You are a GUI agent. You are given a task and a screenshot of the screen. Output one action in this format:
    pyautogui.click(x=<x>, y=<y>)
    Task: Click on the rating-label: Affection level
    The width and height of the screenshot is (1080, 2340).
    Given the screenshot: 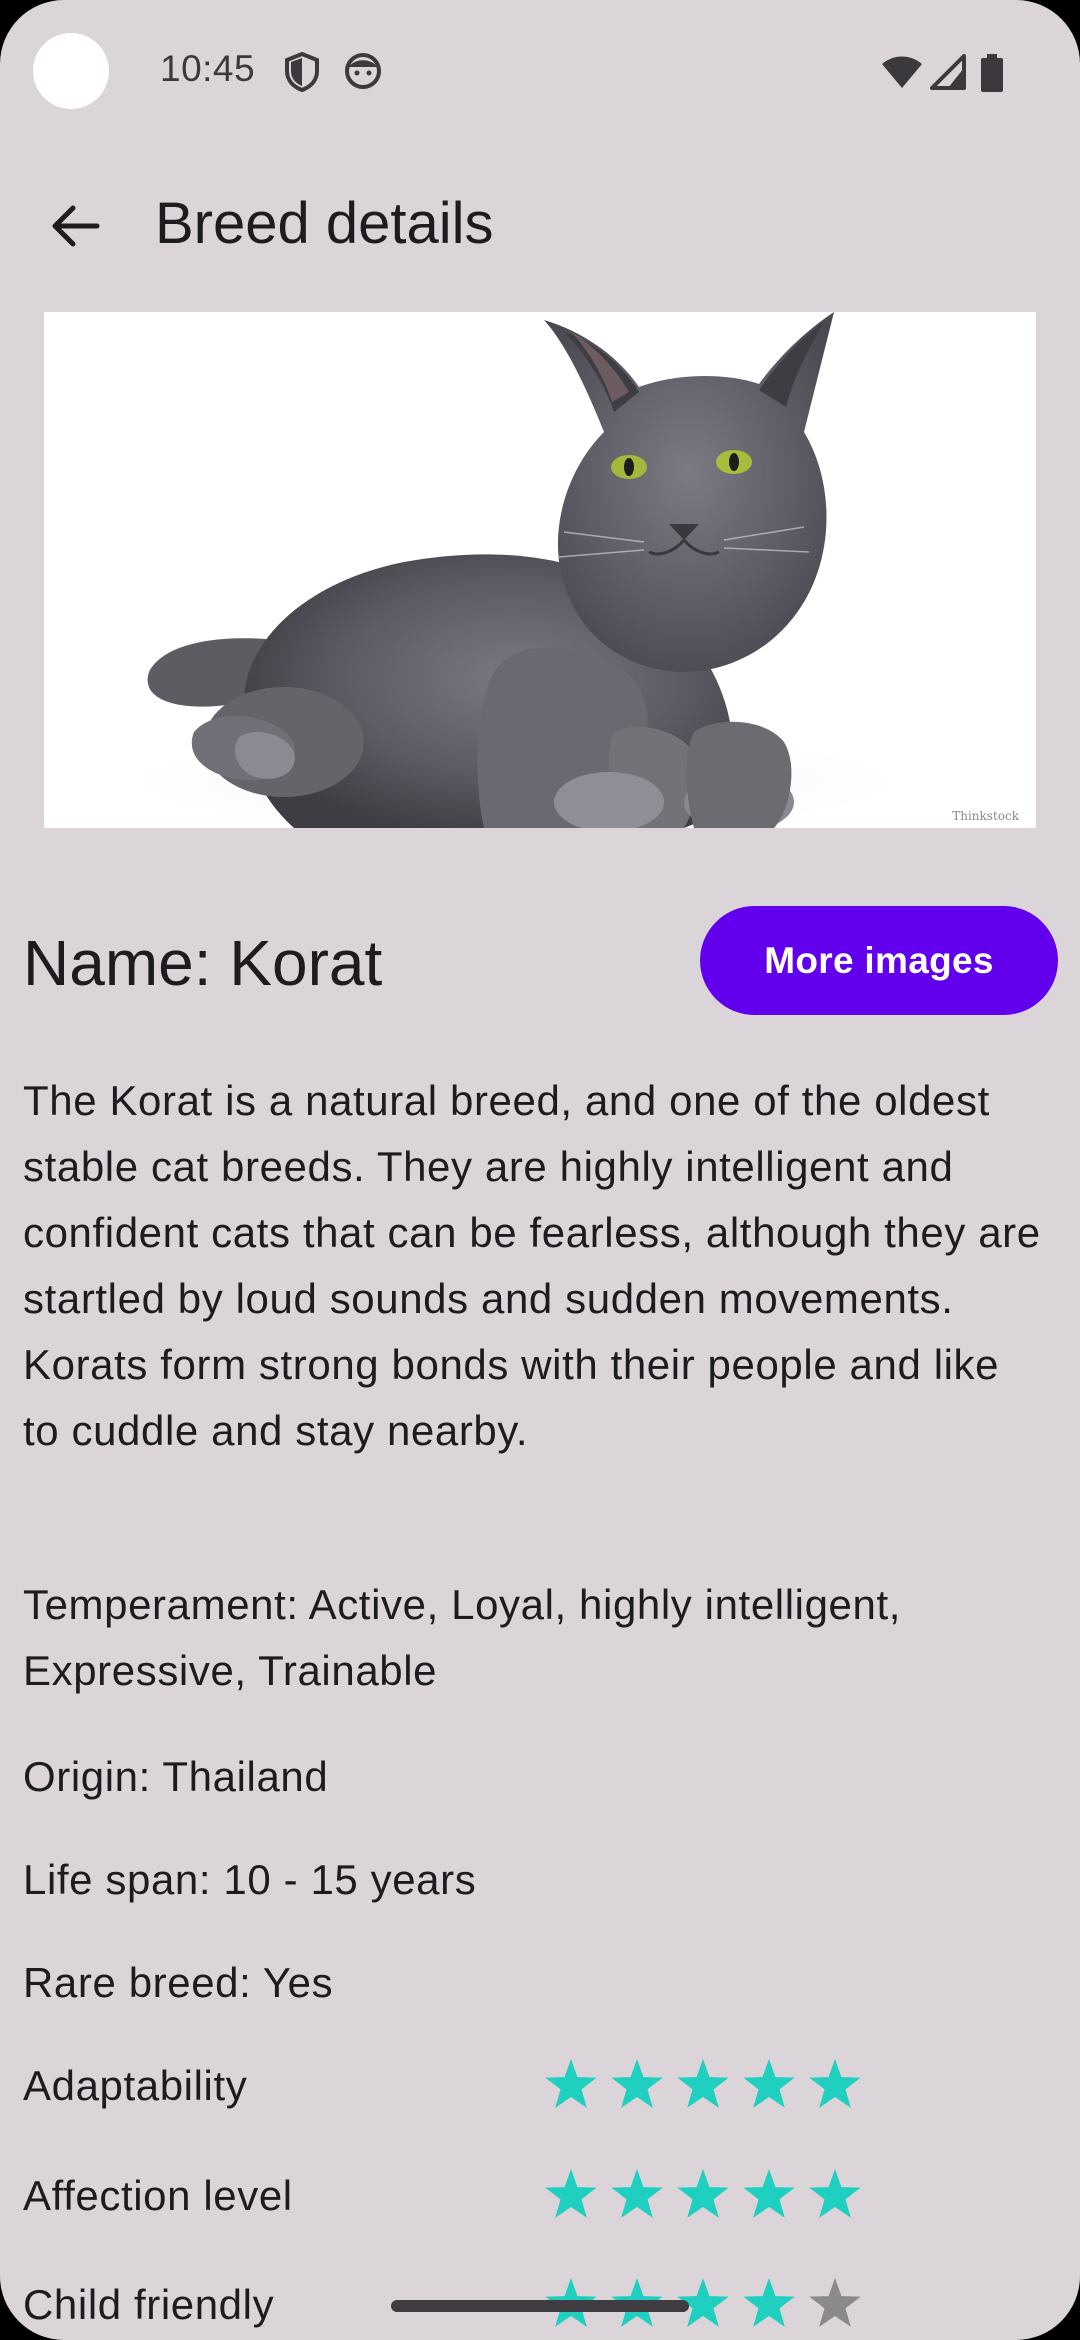 What is the action you would take?
    pyautogui.click(x=158, y=2195)
    